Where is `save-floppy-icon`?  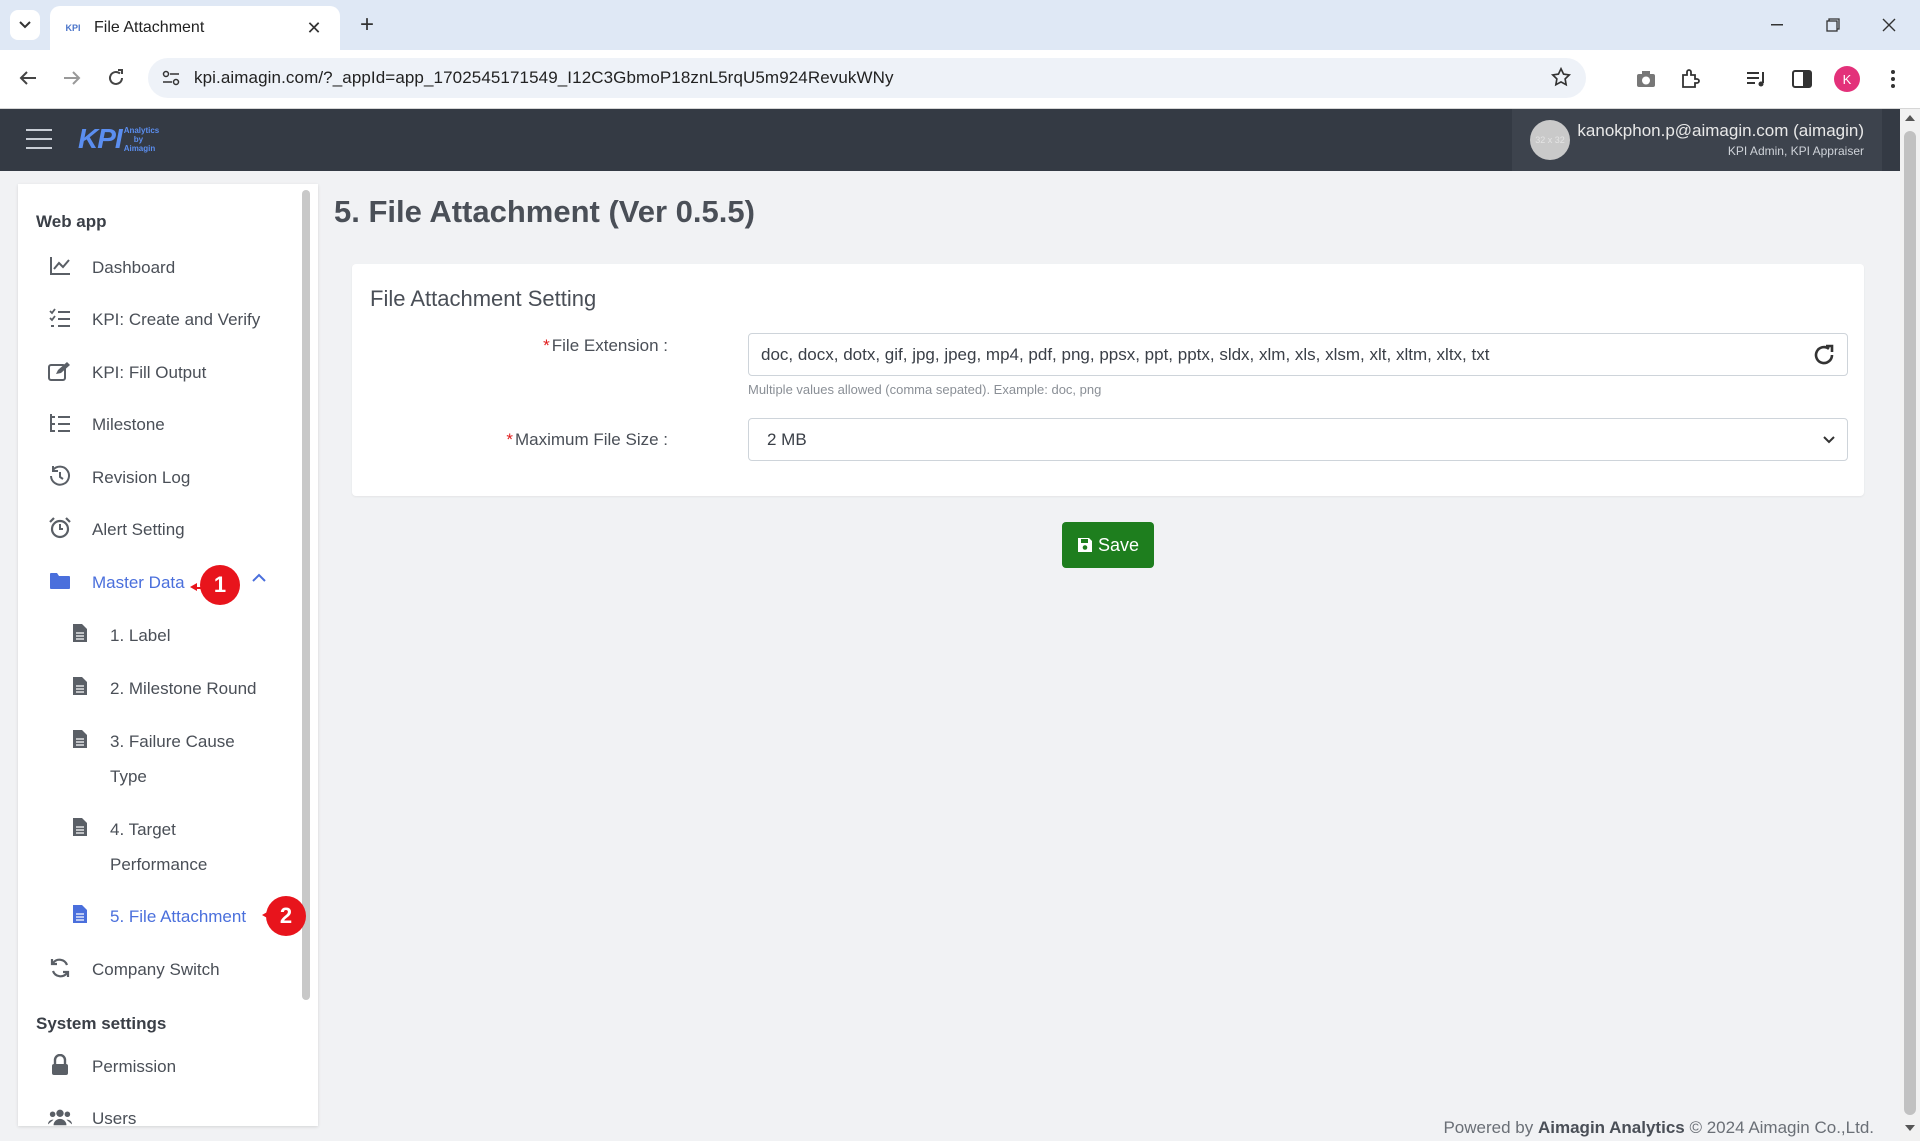 save-floppy-icon is located at coordinates (1084, 545).